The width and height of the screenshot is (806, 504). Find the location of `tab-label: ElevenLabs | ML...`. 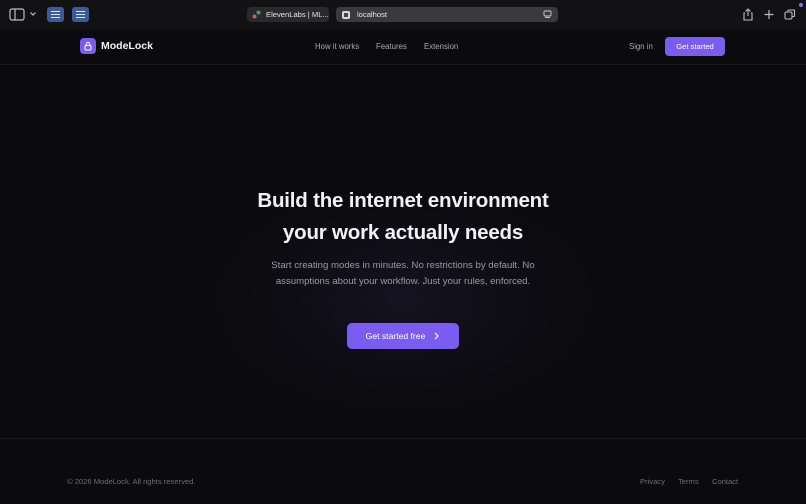

tab-label: ElevenLabs | ML... is located at coordinates (297, 14).